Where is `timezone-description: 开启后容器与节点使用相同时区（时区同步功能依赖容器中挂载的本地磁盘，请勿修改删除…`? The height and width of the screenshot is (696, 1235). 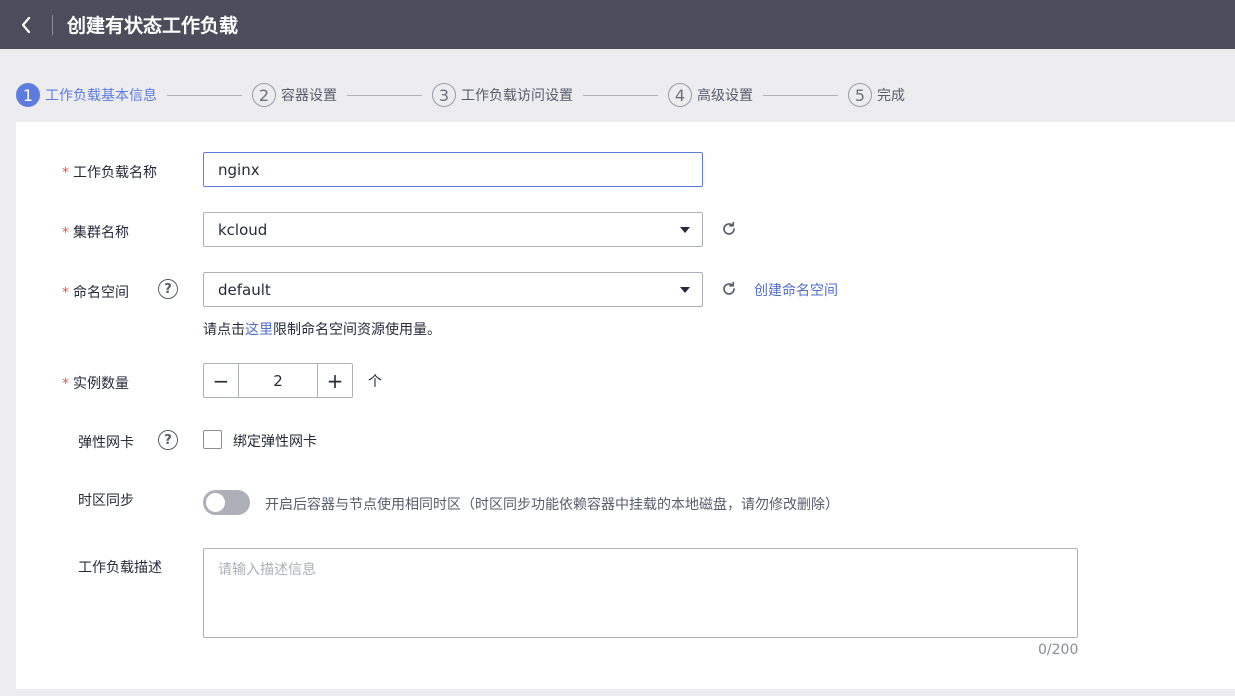
timezone-description: 开启后容器与节点使用相同时区（时区同步功能依赖容器中挂载的本地磁盘，请勿修改删除… is located at coordinates (552, 505).